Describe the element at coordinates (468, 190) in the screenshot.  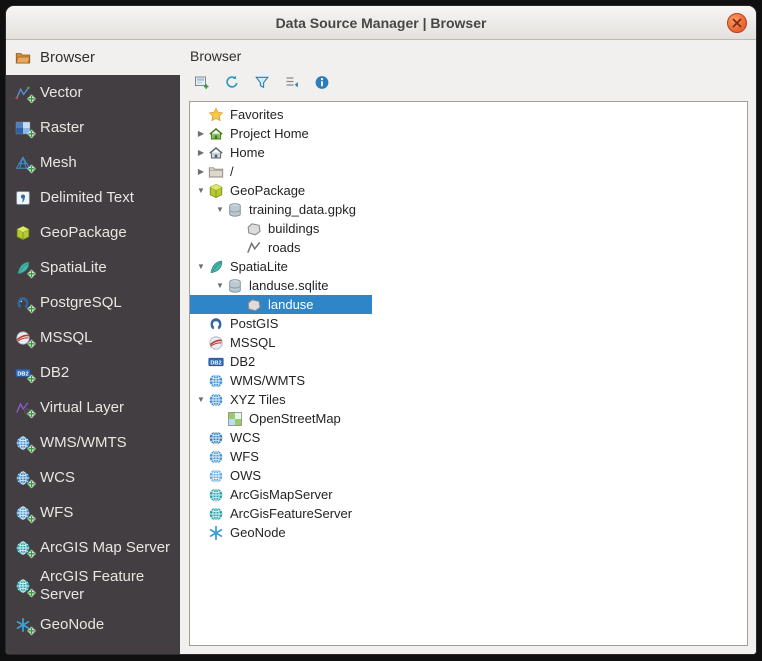
I see `tree-item-geopackage: ▼ GeoPackage` at that location.